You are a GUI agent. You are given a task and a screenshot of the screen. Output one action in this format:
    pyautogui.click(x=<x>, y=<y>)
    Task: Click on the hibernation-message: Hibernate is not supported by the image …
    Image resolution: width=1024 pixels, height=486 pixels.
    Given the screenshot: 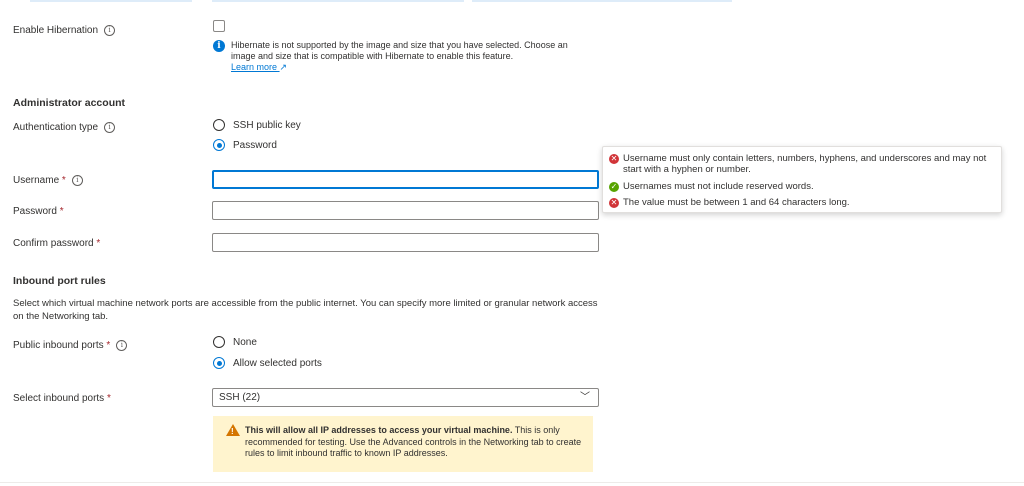 What is the action you would take?
    pyautogui.click(x=399, y=56)
    